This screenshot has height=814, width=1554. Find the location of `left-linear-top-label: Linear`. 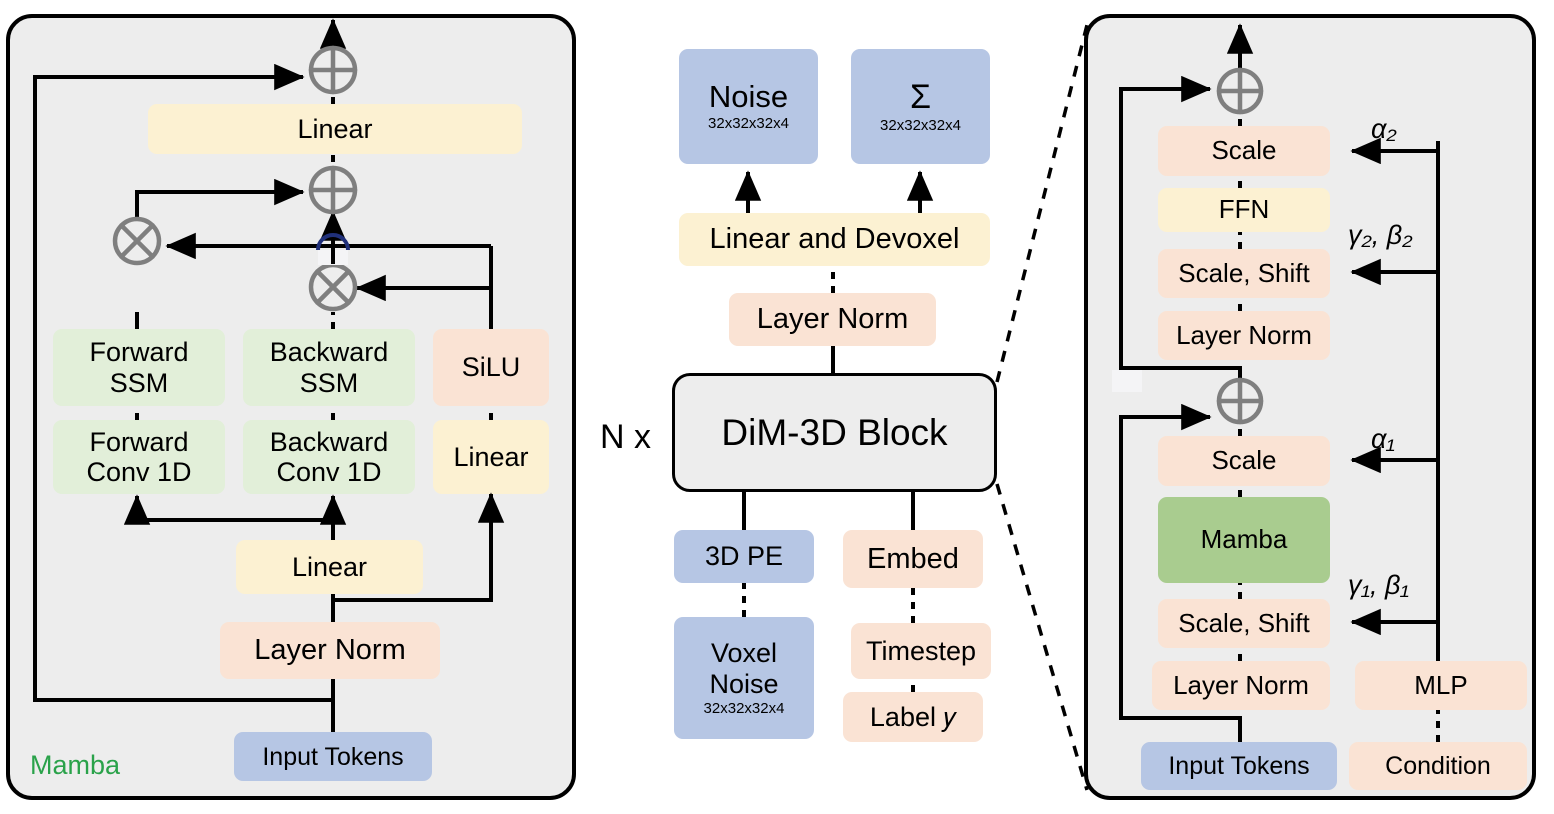

left-linear-top-label: Linear is located at coordinates (335, 128).